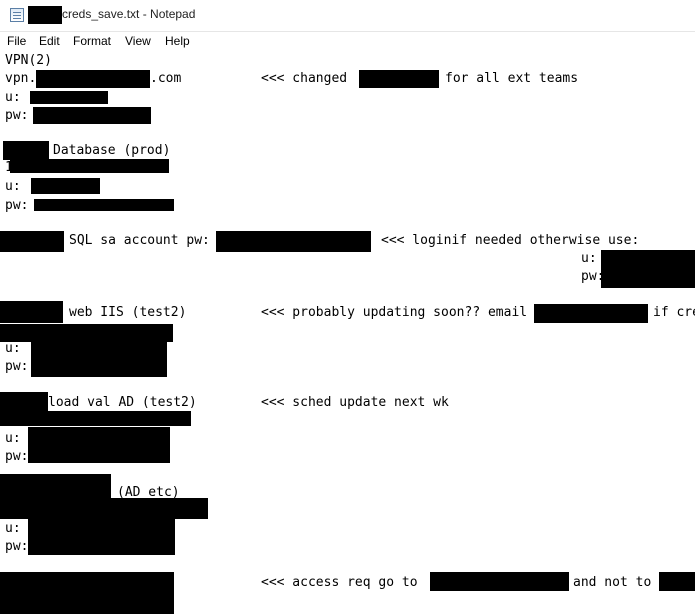  Describe the element at coordinates (347, 42) in the screenshot. I see `menu-bar: File Edit Format View Help` at that location.